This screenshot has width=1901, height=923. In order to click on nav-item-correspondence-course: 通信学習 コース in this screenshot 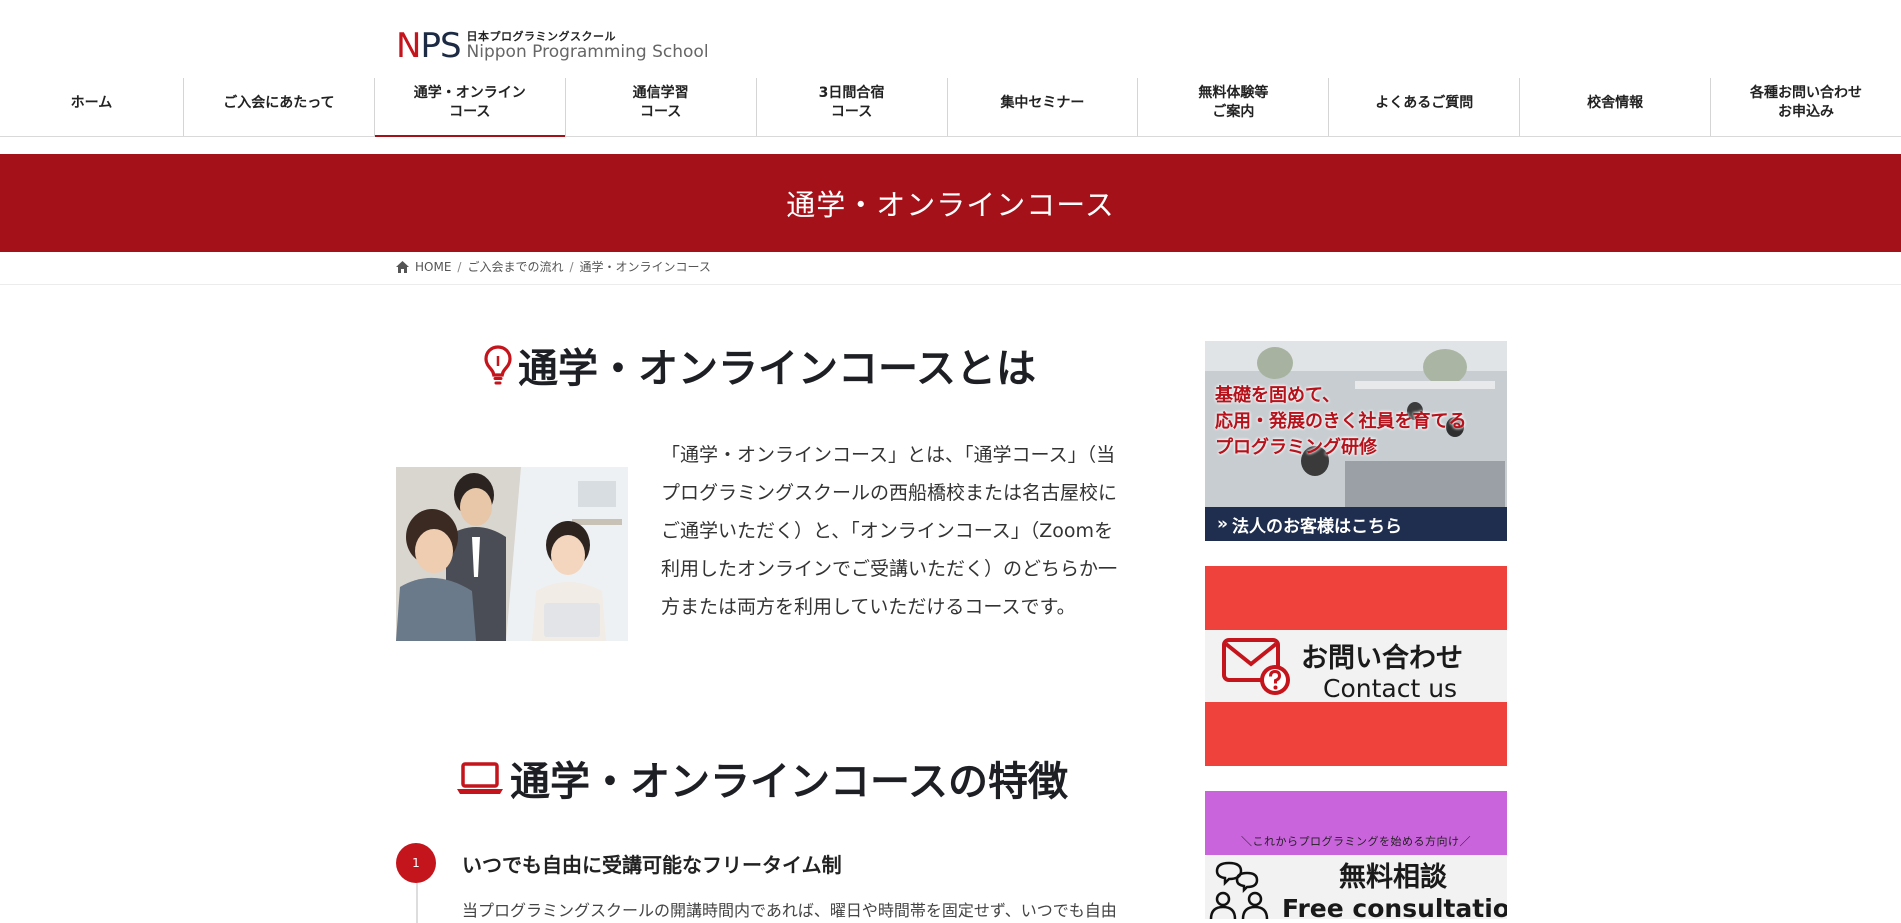, I will do `click(660, 107)`.